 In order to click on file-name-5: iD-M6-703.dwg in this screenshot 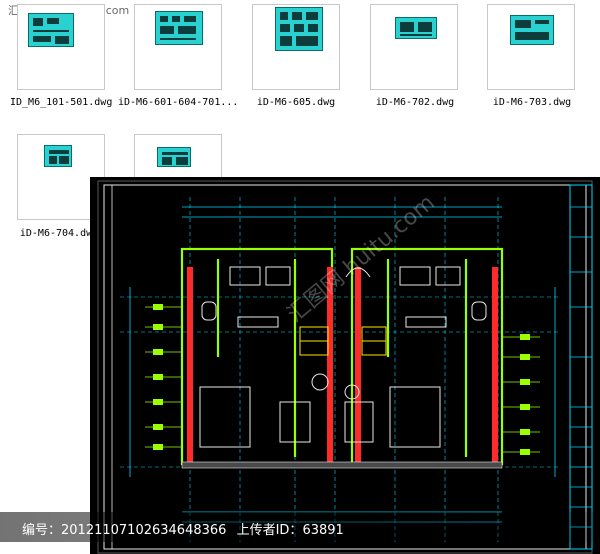, I will do `click(532, 102)`.